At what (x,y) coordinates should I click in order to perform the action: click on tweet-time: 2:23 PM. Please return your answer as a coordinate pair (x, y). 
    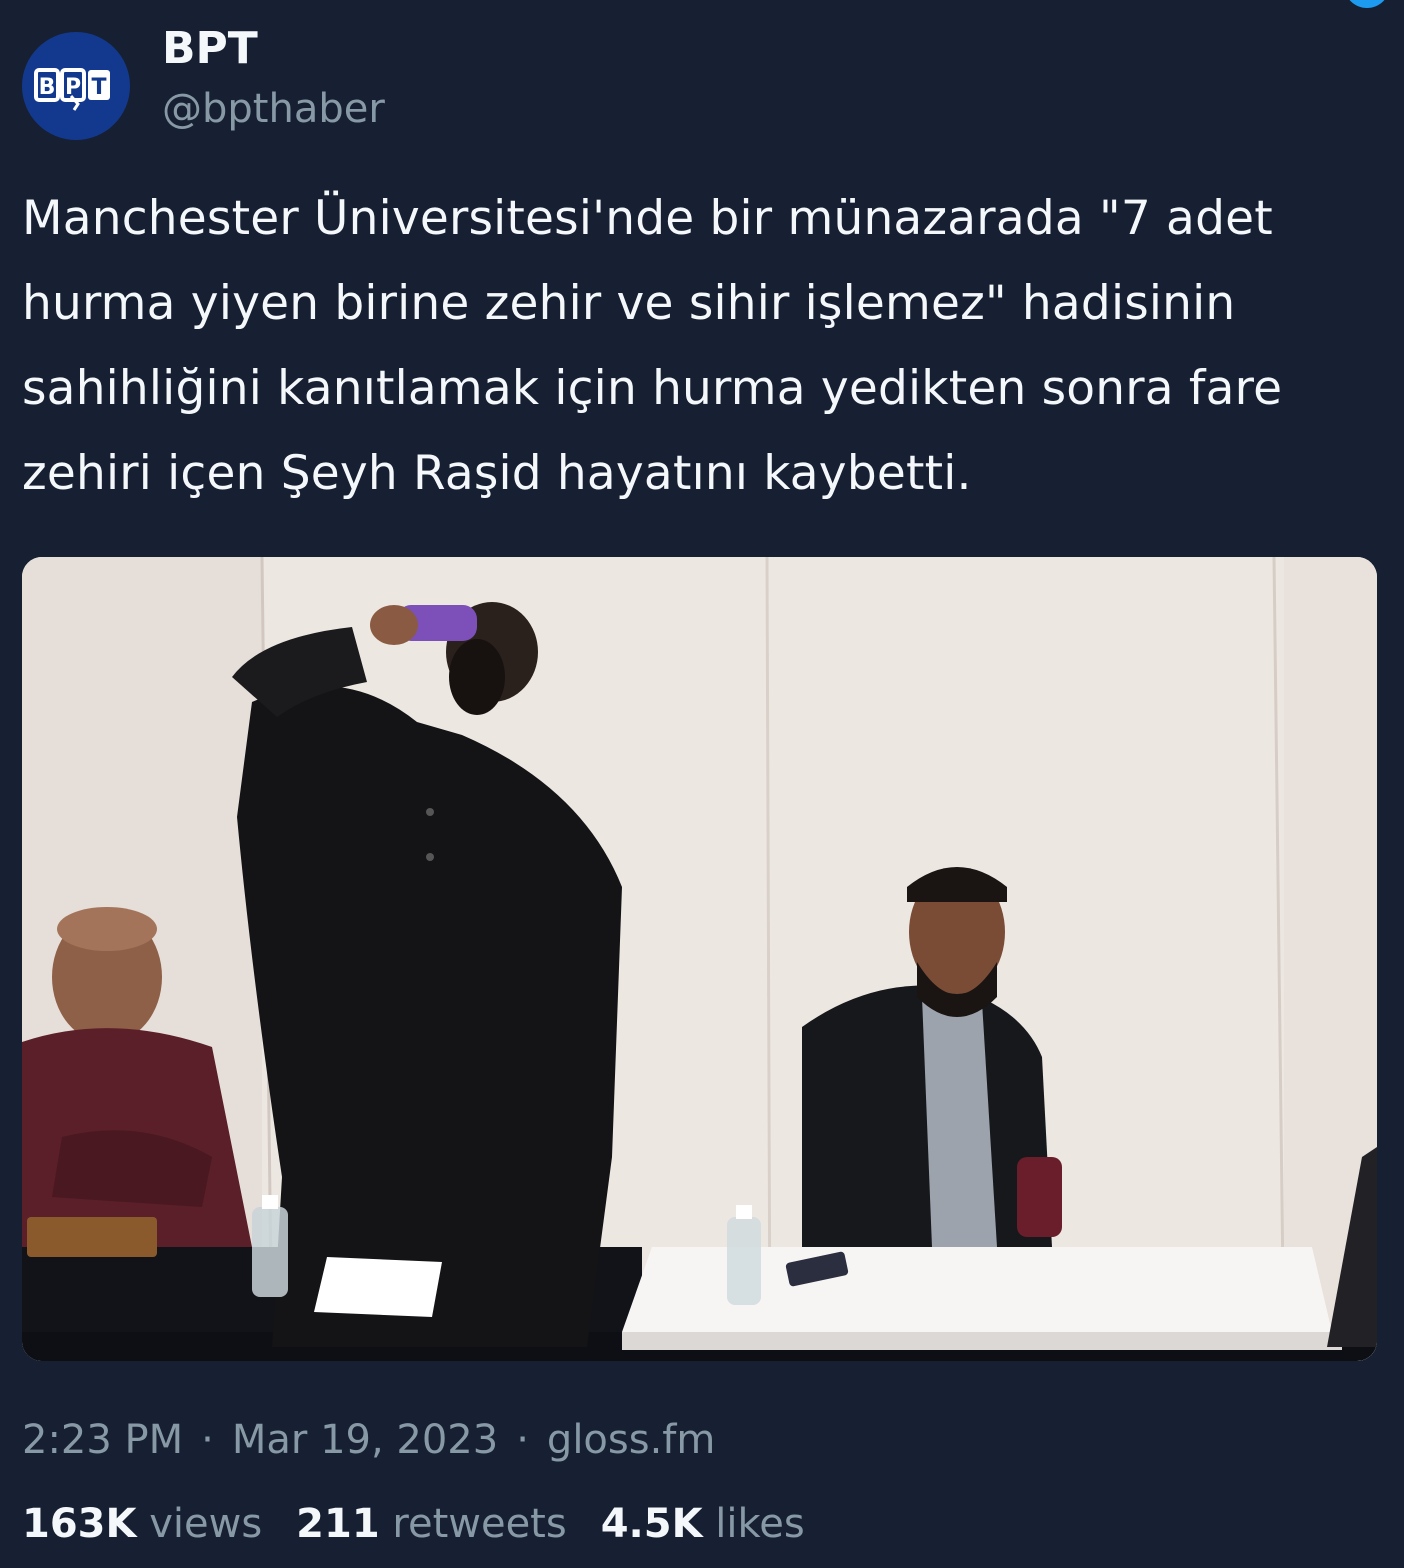
    Looking at the image, I should click on (102, 1440).